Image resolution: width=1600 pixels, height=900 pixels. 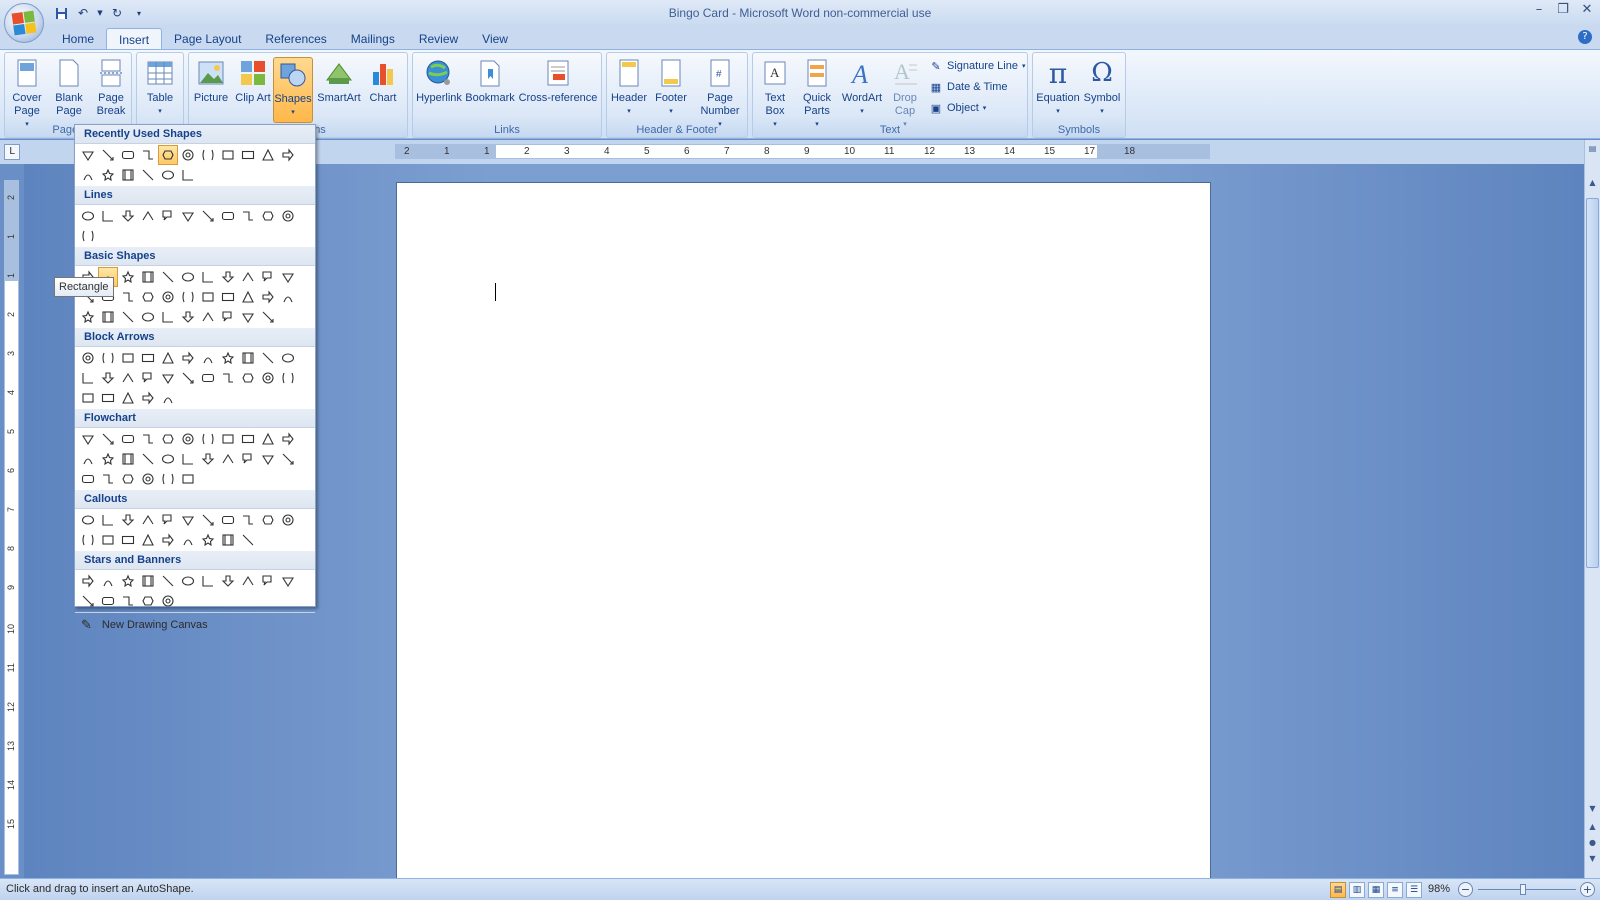 I want to click on chart-button: Chart, so click(x=383, y=90).